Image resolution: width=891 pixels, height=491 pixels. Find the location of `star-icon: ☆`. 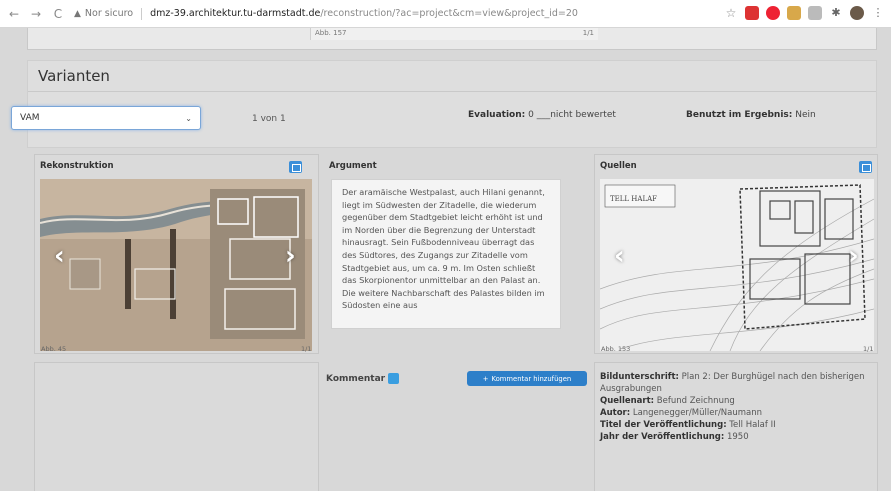

star-icon: ☆ is located at coordinates (731, 13).